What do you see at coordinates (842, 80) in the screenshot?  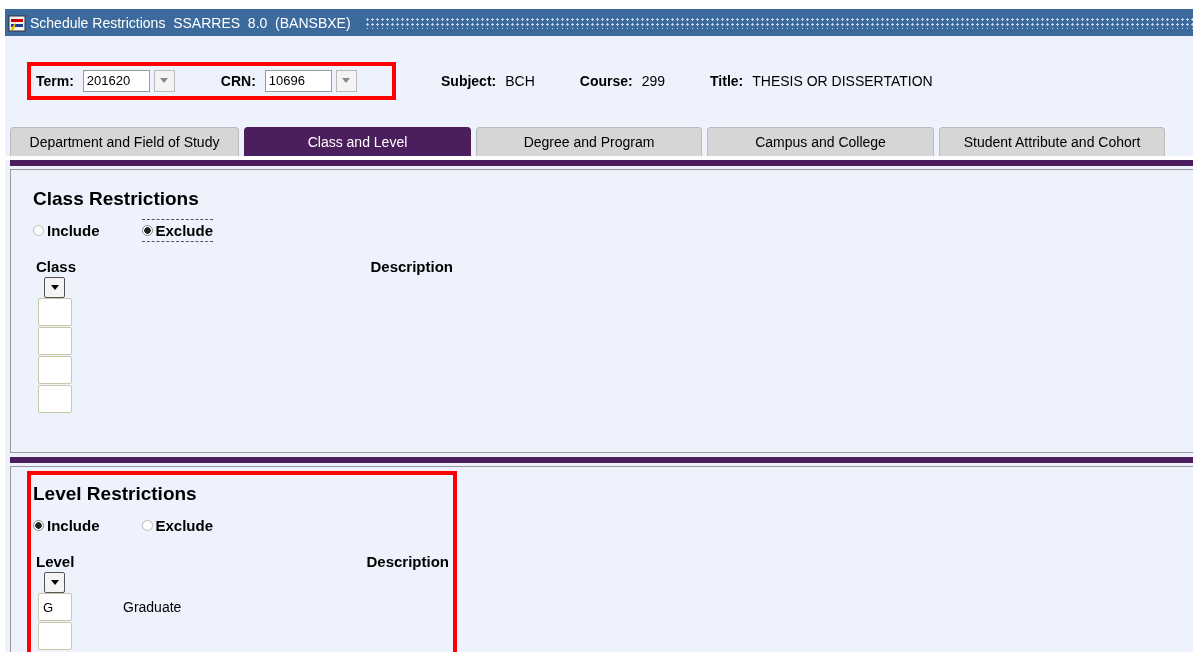 I see `field-value: THESIS OR DISSERTATION` at bounding box center [842, 80].